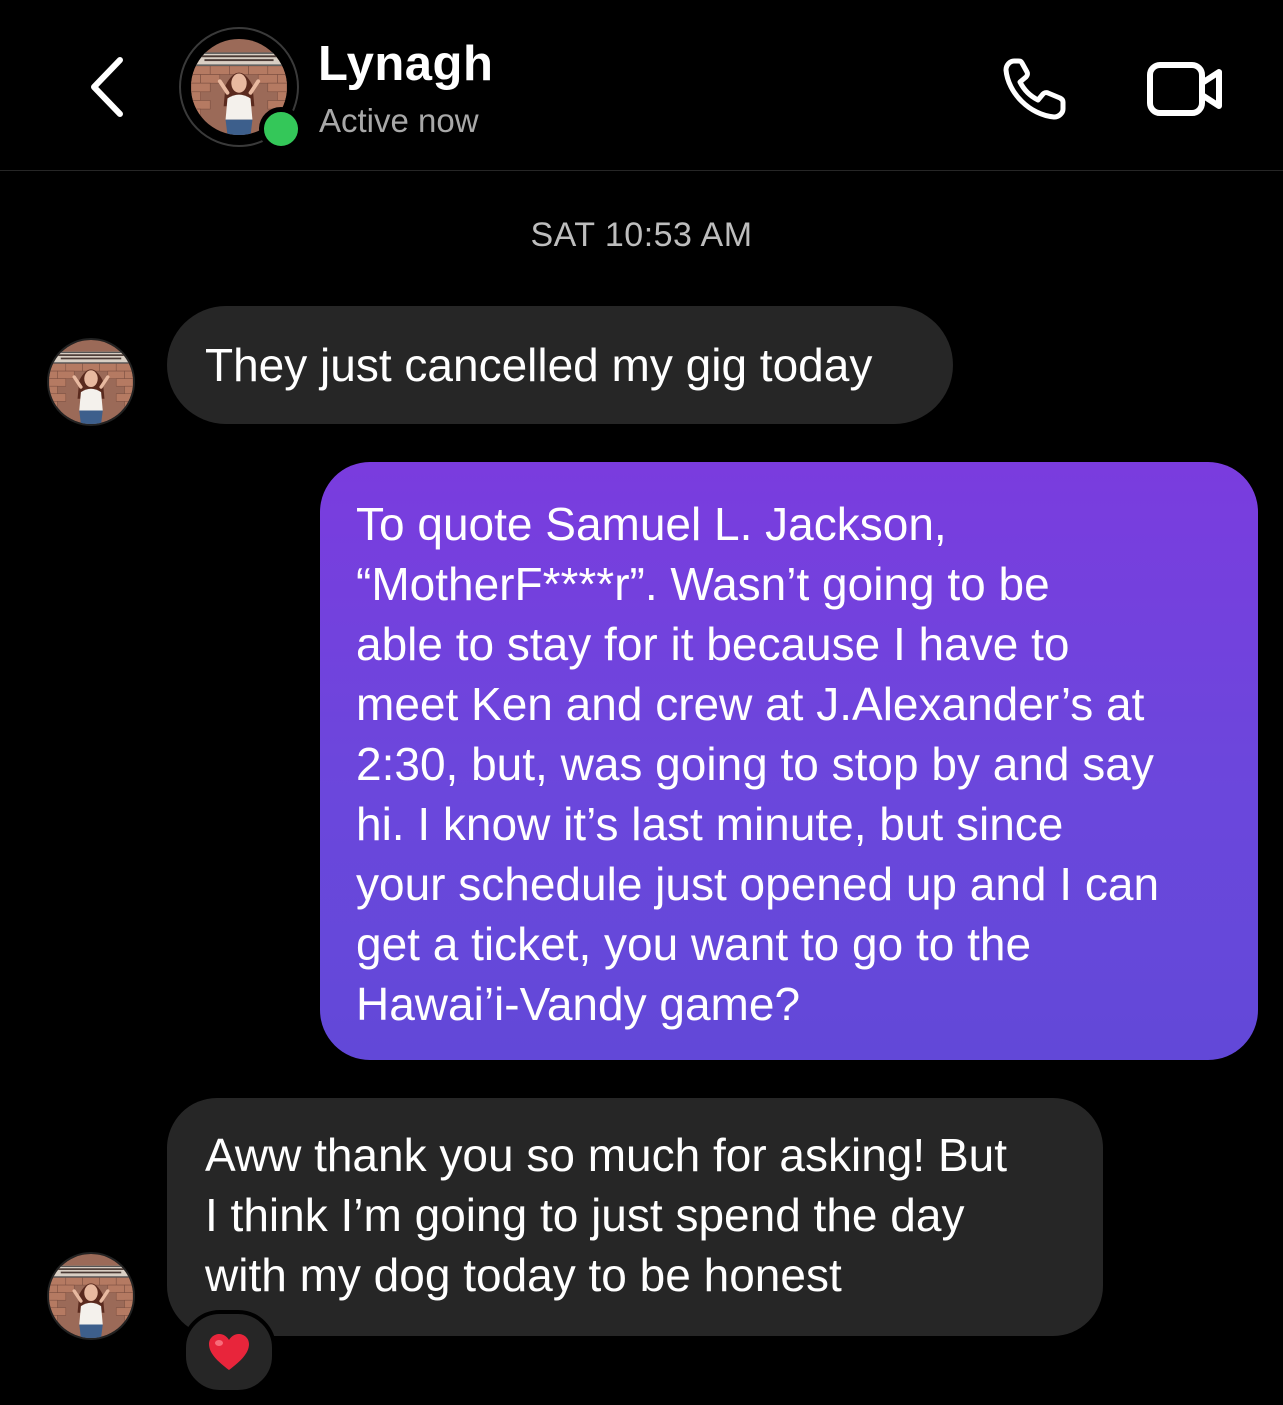 Image resolution: width=1283 pixels, height=1405 pixels. I want to click on red-heart-icon, so click(229, 1352).